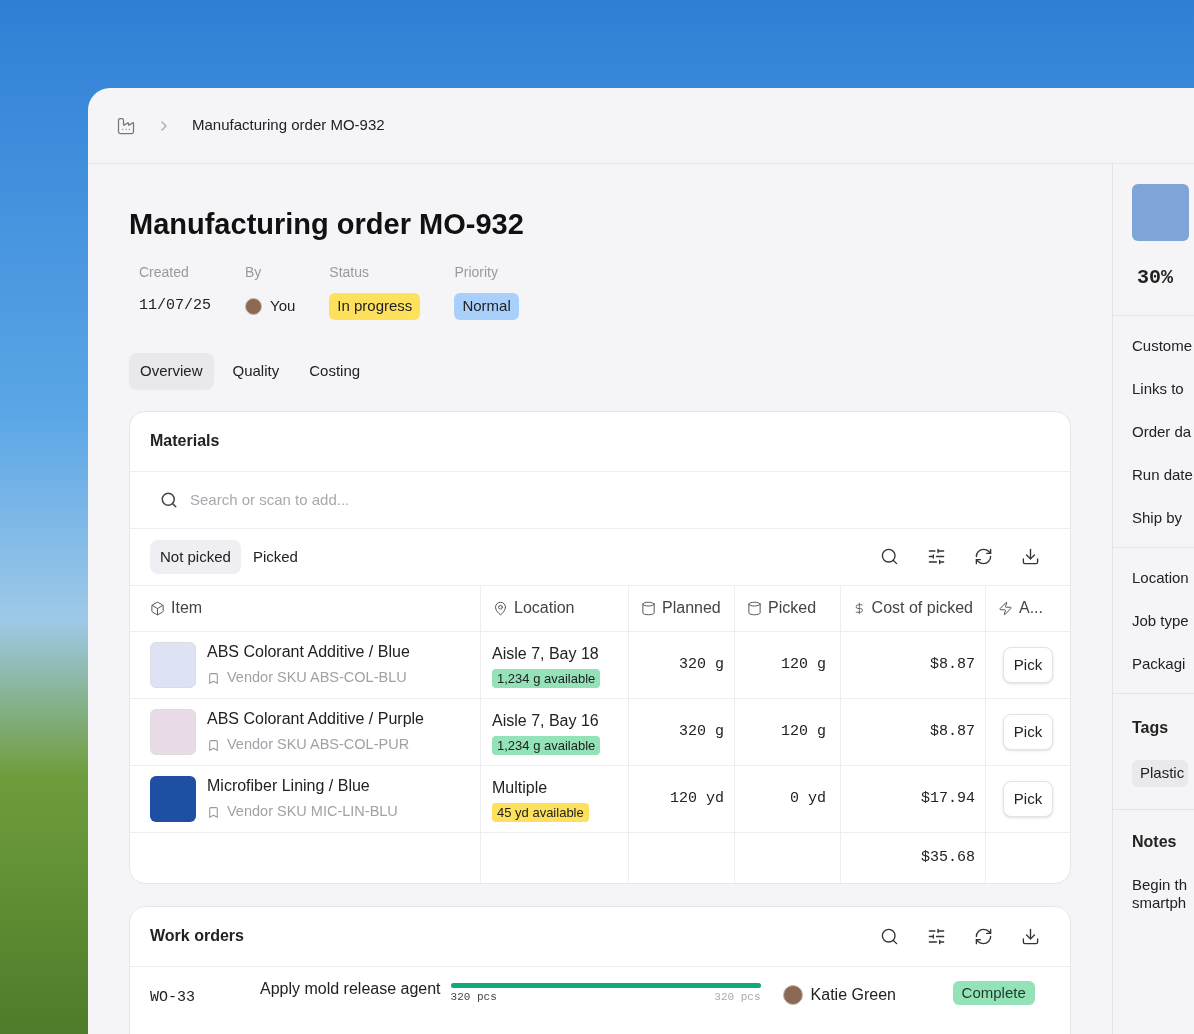 Image resolution: width=1194 pixels, height=1034 pixels. I want to click on work-order-id: WO-33, so click(173, 997).